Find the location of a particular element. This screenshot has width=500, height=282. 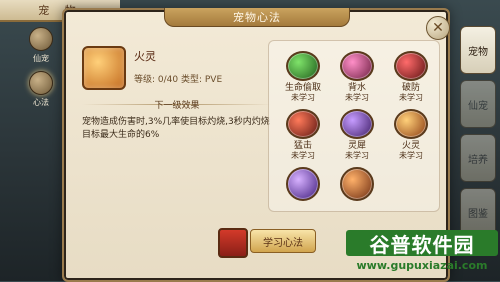

tab-label: 培养 is located at coordinates (478, 160).